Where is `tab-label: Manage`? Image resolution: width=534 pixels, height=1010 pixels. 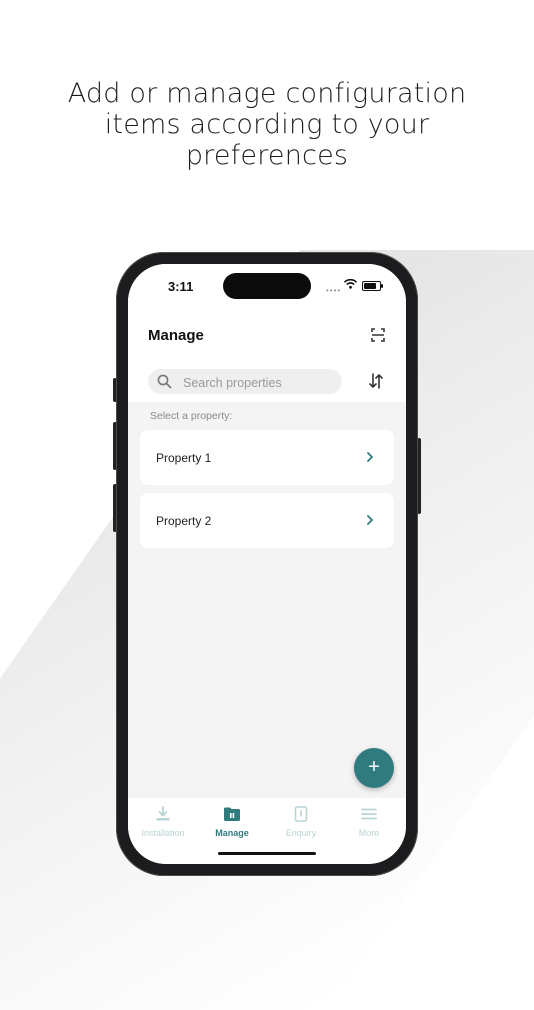
tab-label: Manage is located at coordinates (232, 833).